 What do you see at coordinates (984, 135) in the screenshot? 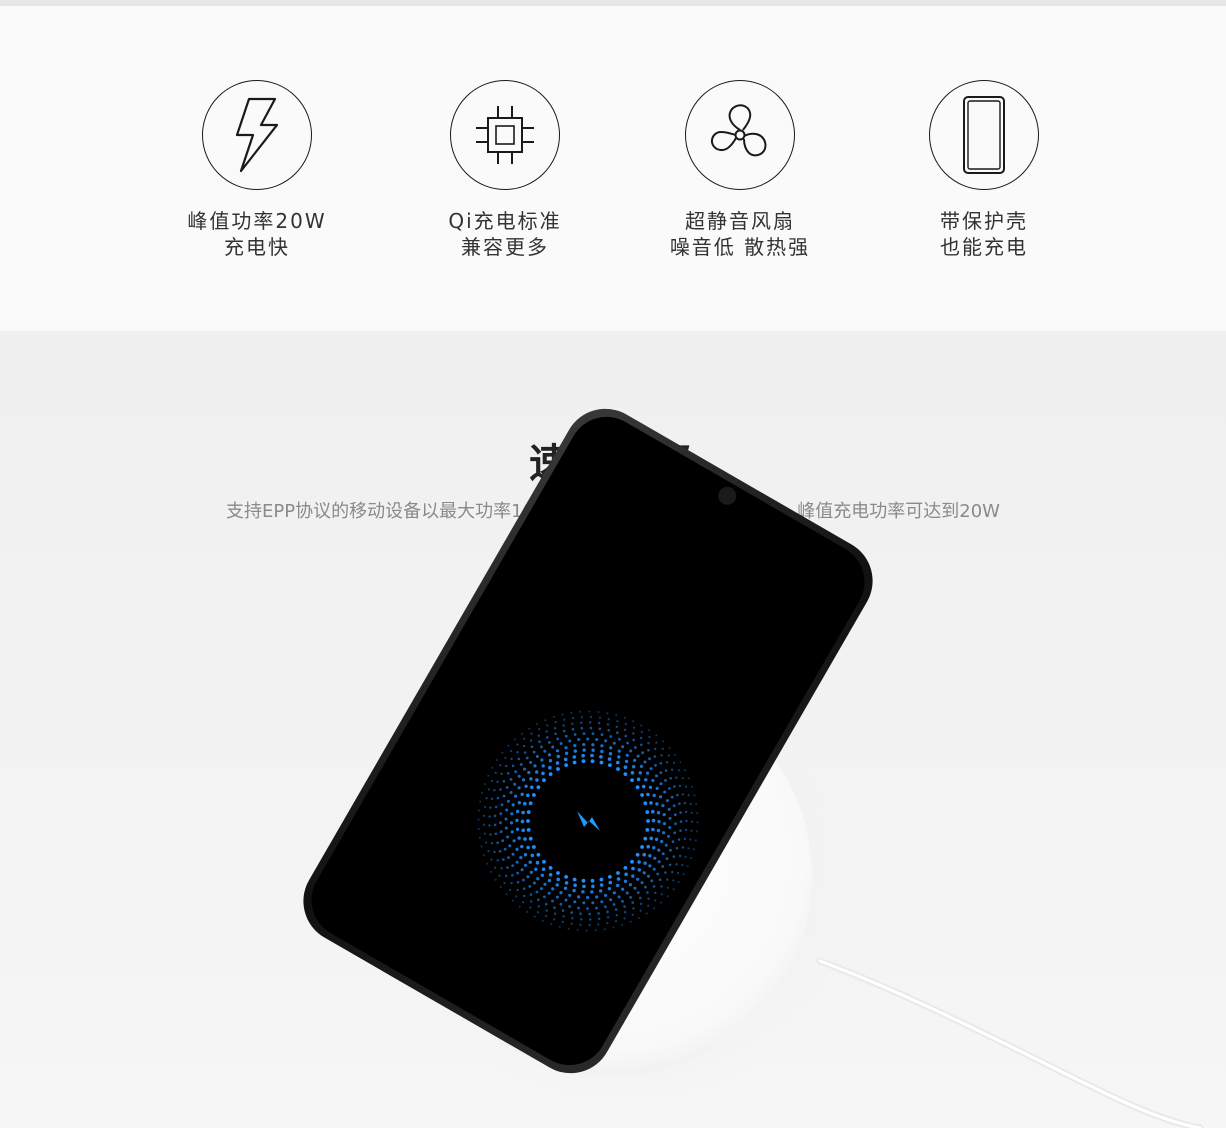
I see `feature-icon-circle` at bounding box center [984, 135].